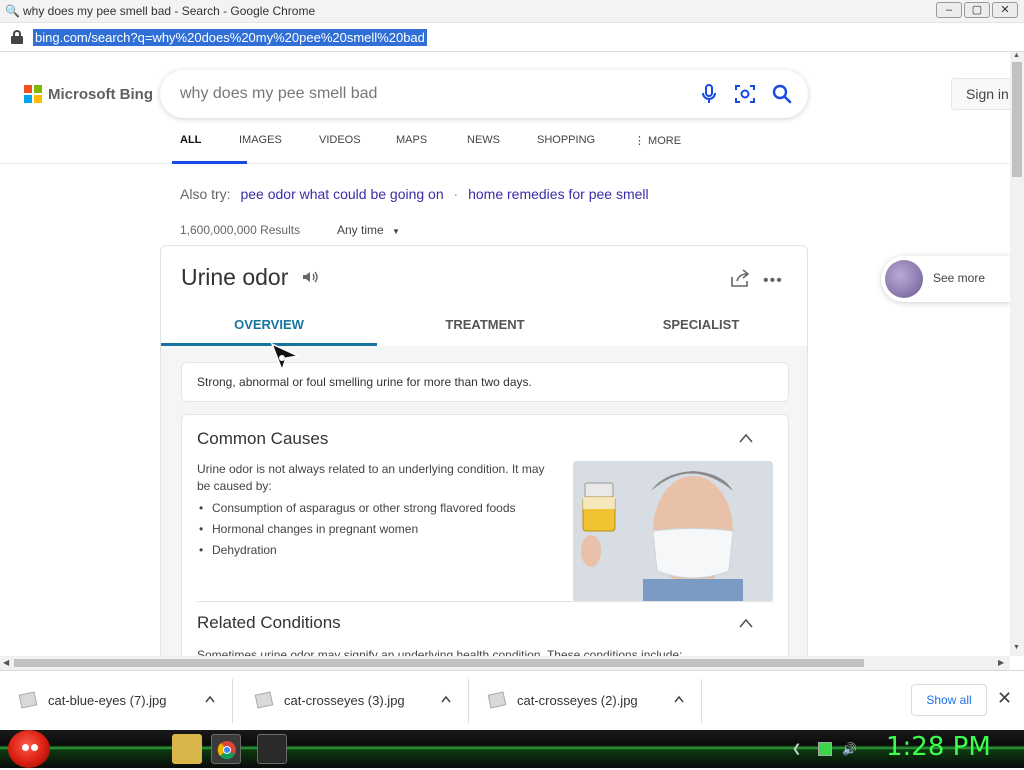  What do you see at coordinates (205, 194) in the screenshot?
I see `also-try-label: Also try:` at bounding box center [205, 194].